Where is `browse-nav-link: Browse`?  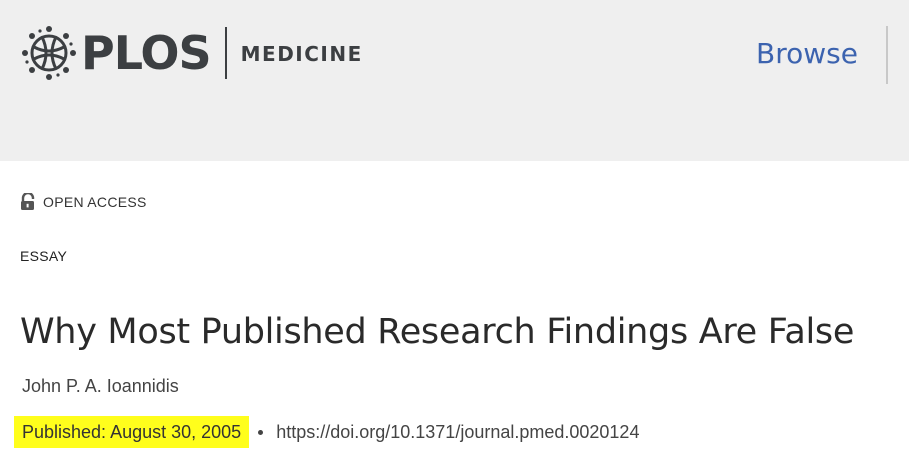
browse-nav-link: Browse is located at coordinates (807, 54).